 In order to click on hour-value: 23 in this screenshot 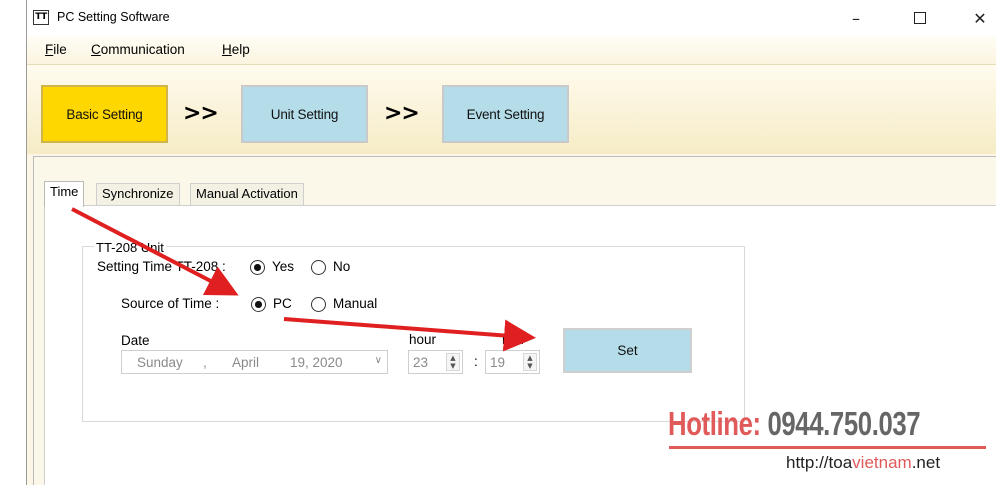, I will do `click(421, 362)`.